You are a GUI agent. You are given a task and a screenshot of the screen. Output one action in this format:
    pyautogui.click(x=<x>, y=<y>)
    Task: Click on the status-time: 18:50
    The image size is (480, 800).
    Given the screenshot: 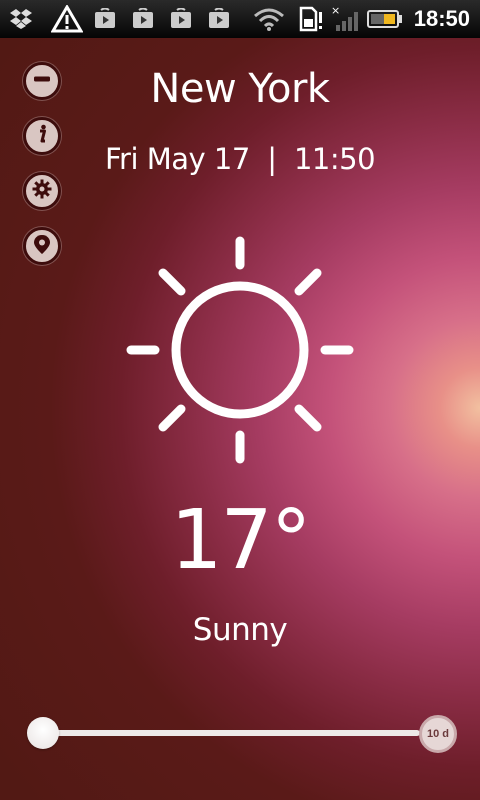 What is the action you would take?
    pyautogui.click(x=441, y=18)
    